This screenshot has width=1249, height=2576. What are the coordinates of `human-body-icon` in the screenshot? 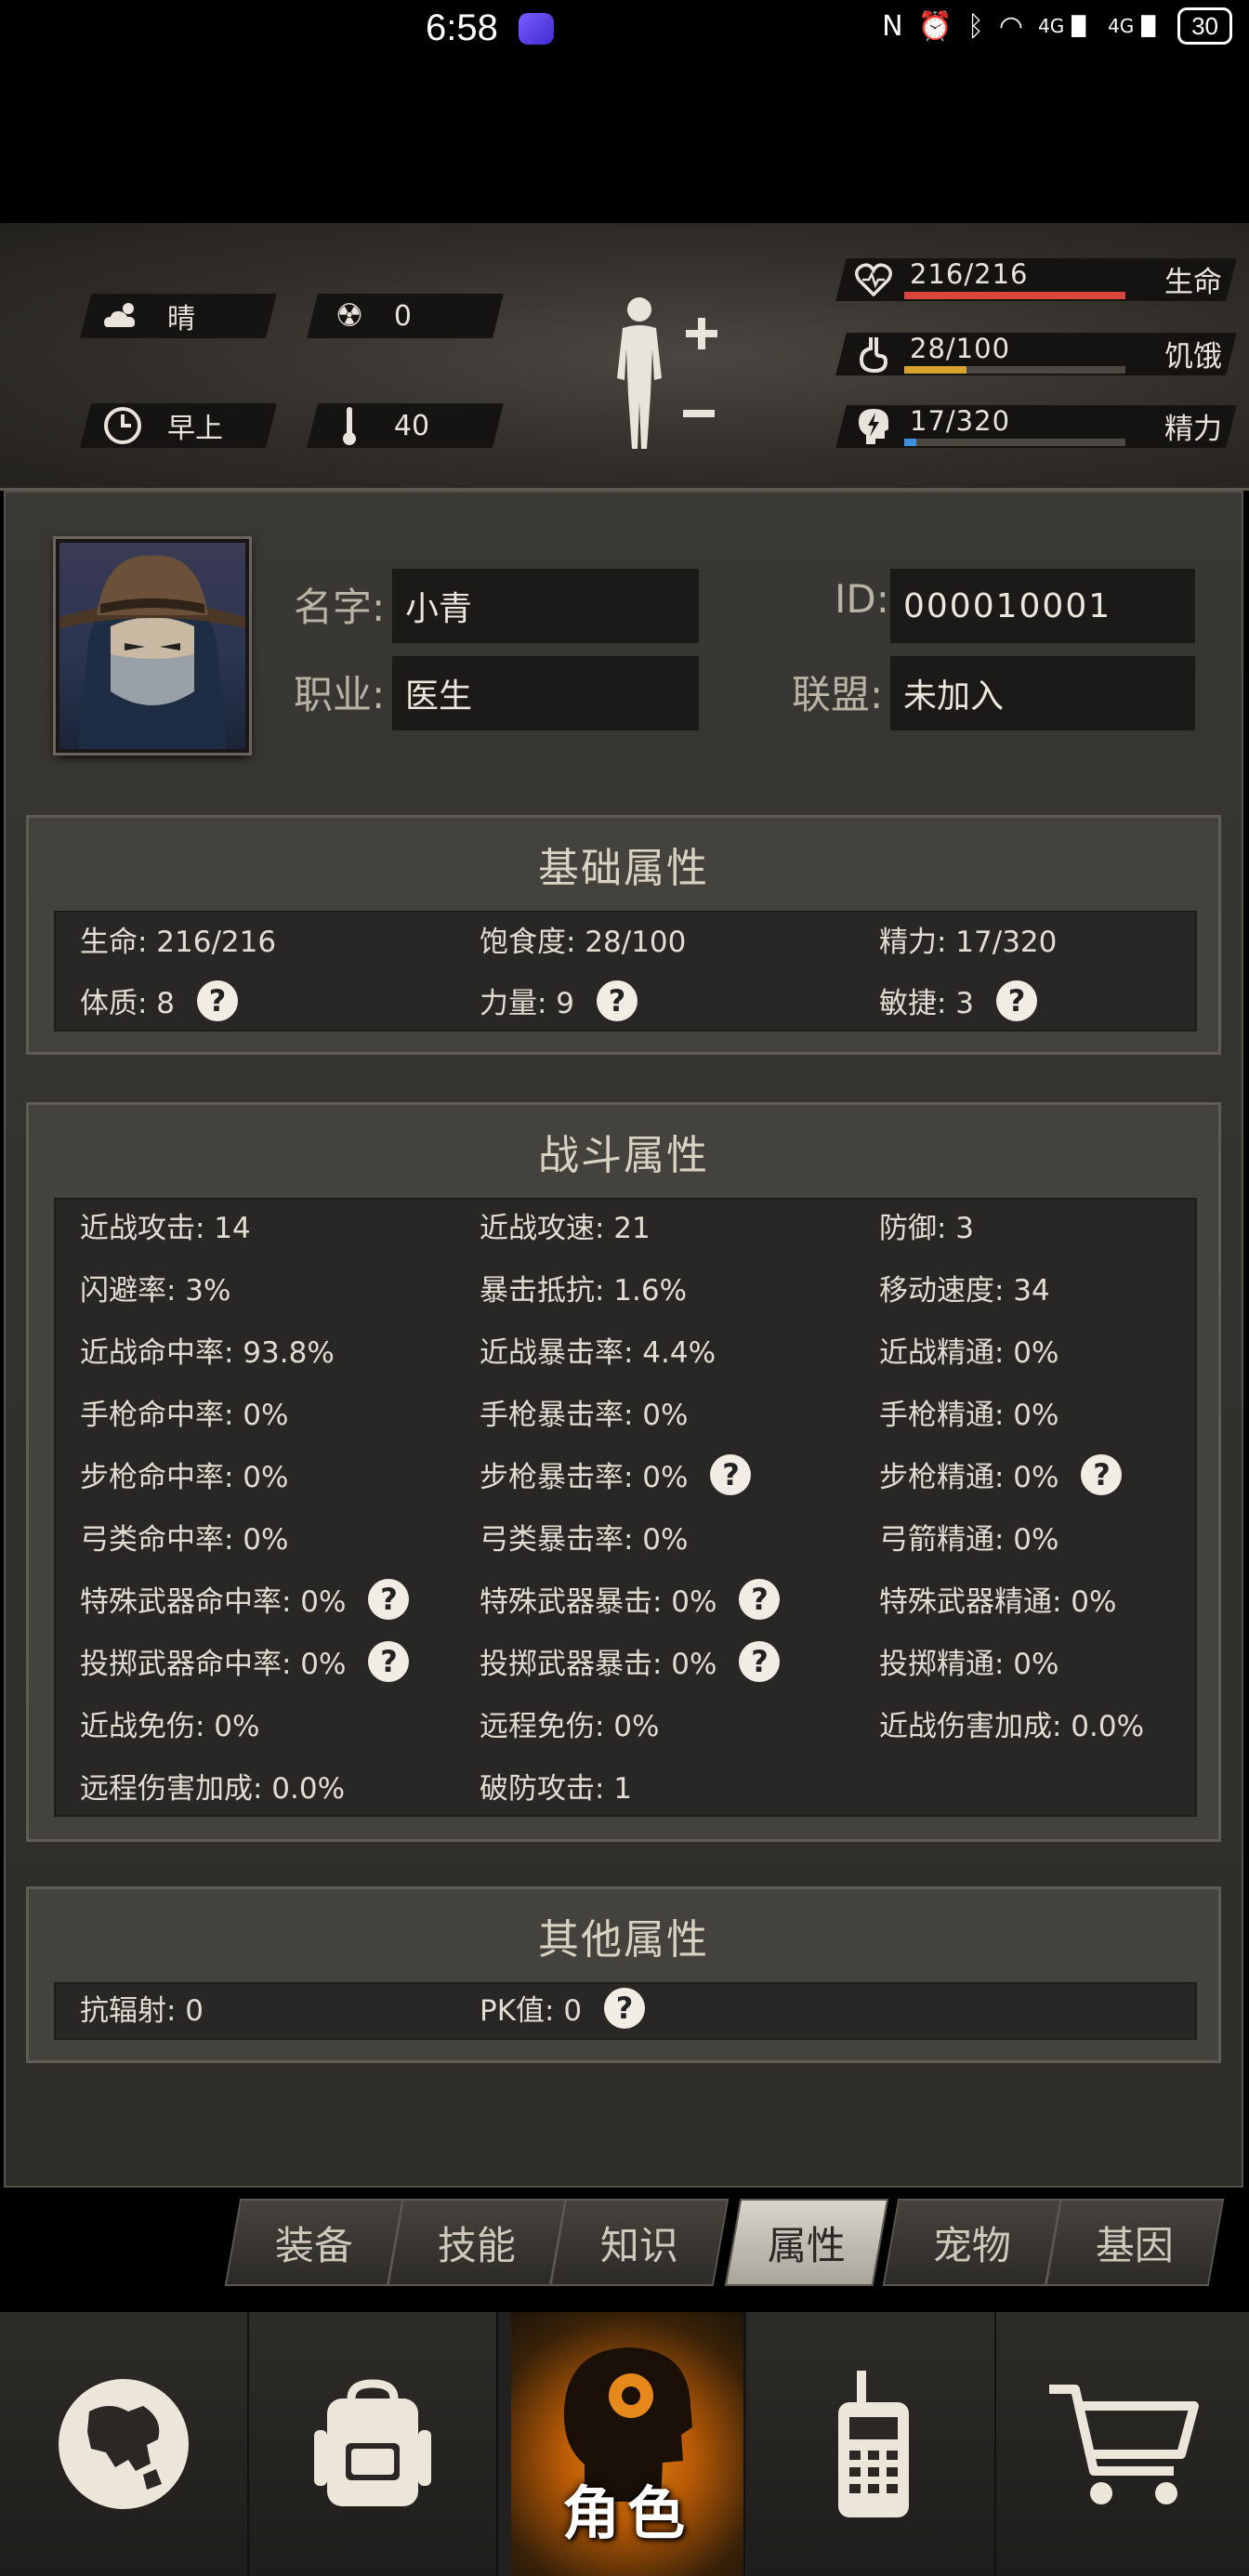 It's located at (667, 373).